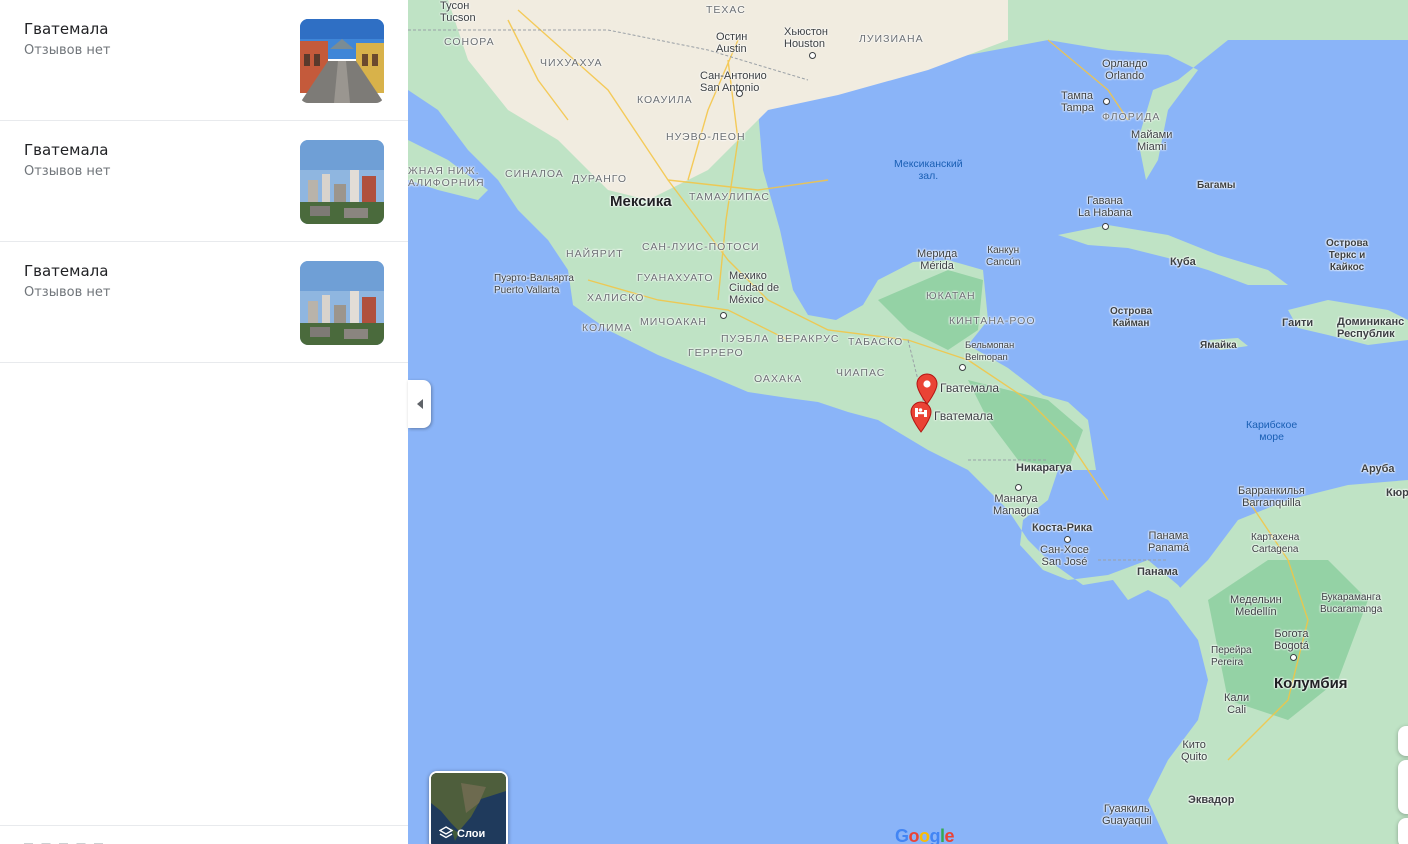 This screenshot has height=844, width=1408. I want to click on map-label-city: Медельин Medellín, so click(1256, 606).